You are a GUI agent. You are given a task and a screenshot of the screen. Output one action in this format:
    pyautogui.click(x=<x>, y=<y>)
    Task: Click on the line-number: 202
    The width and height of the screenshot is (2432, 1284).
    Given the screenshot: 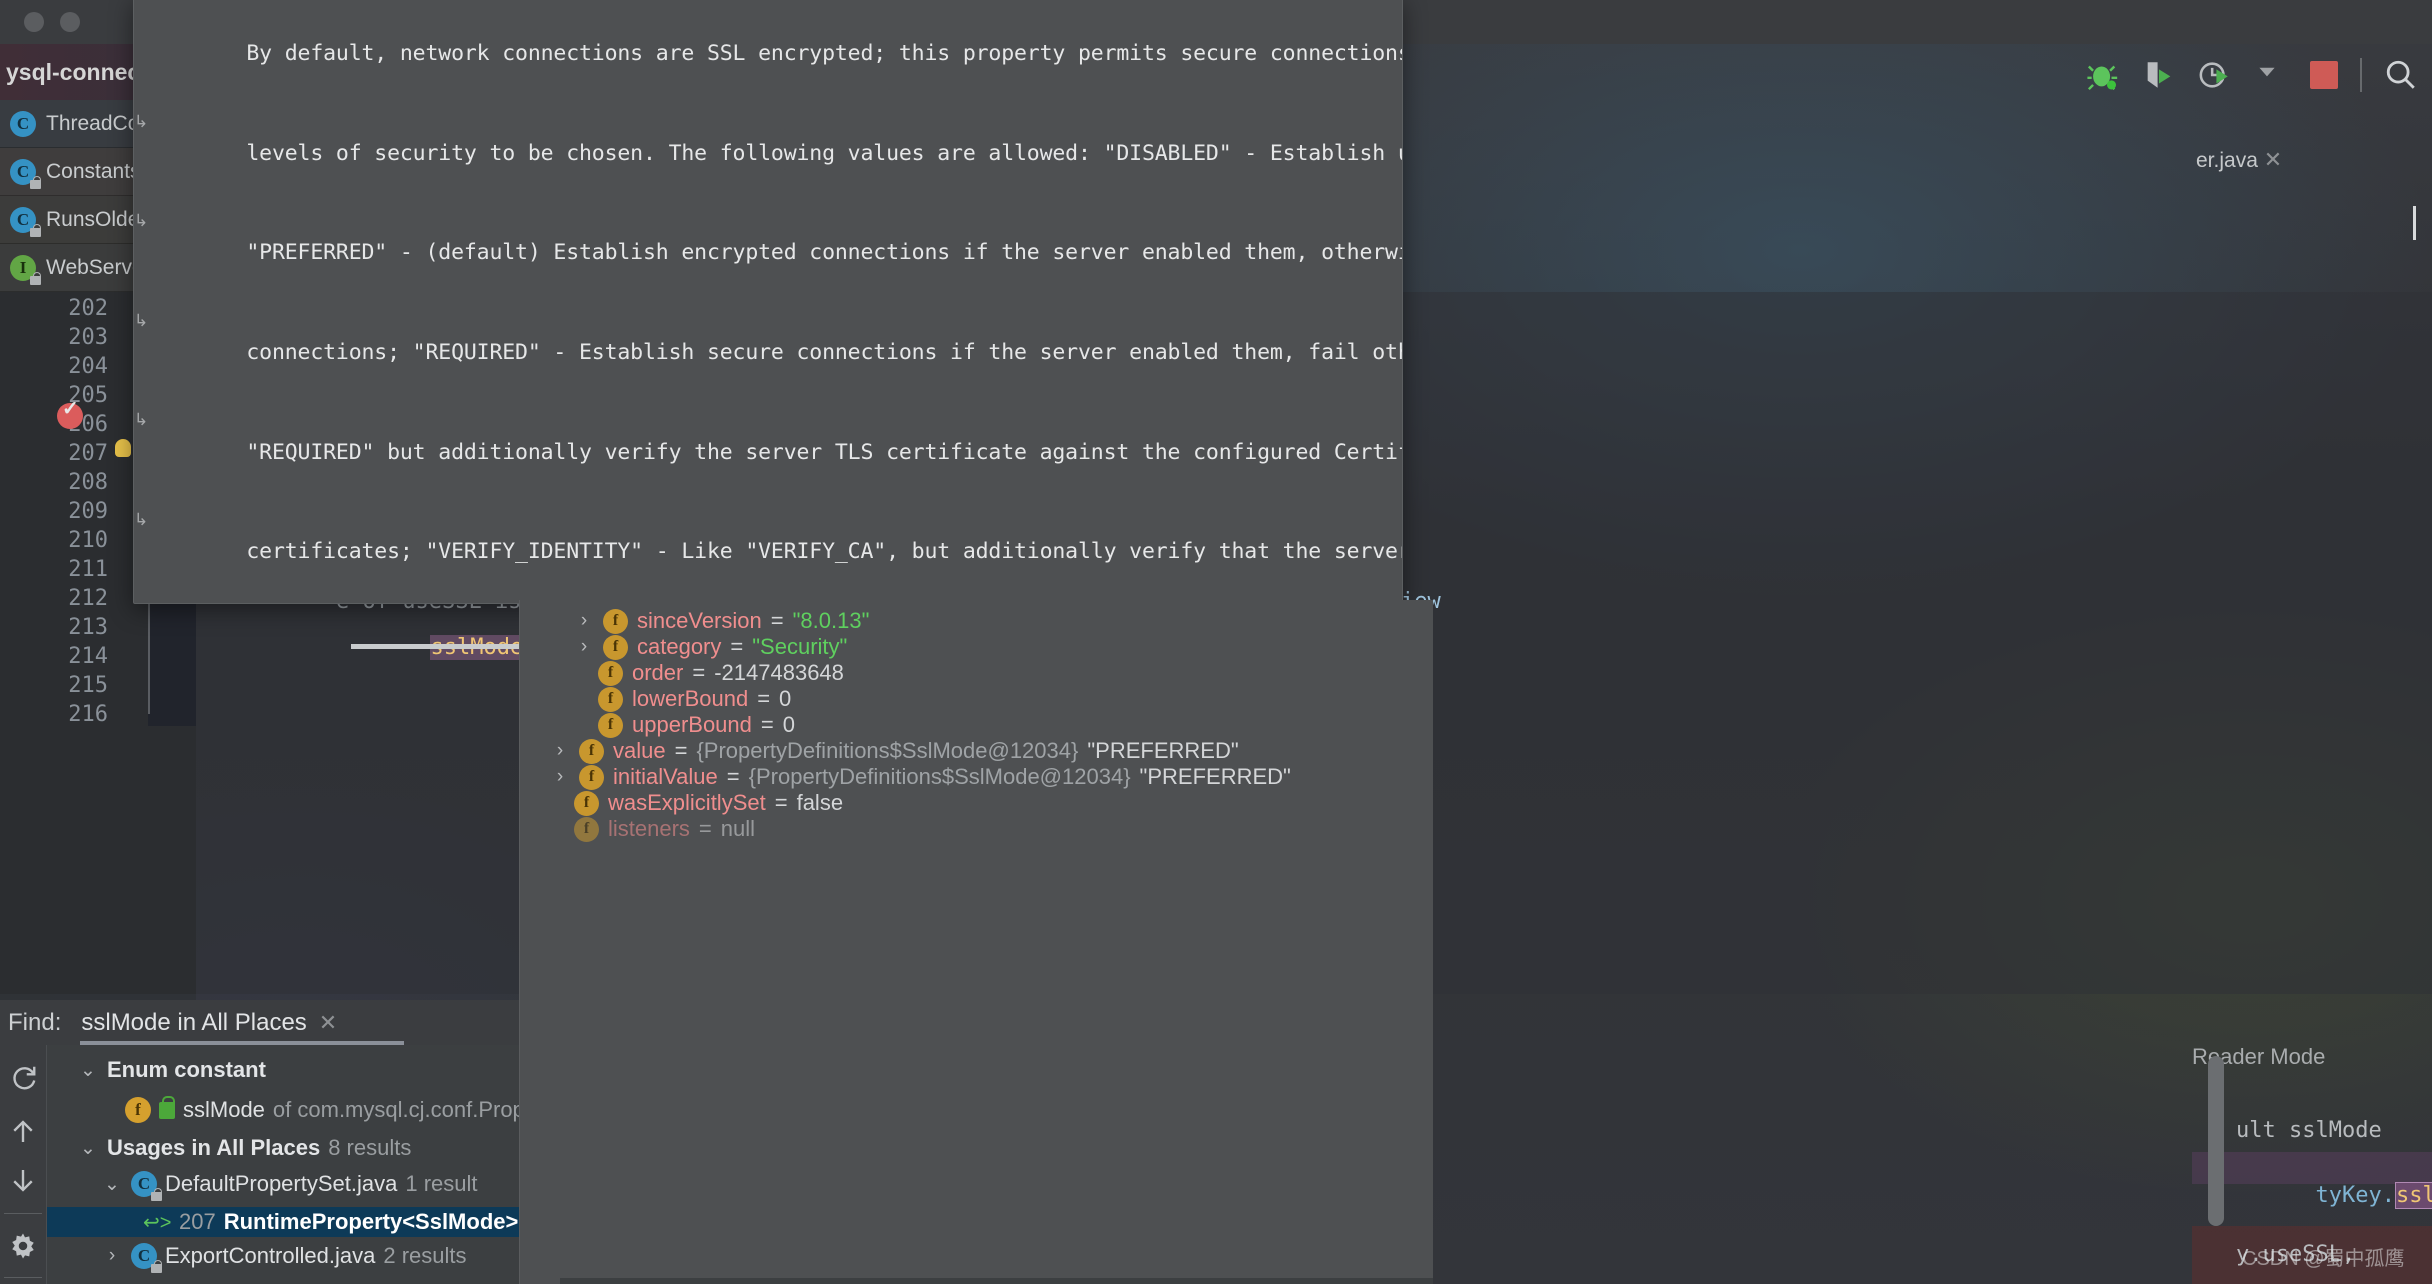 What is the action you would take?
    pyautogui.click(x=88, y=308)
    